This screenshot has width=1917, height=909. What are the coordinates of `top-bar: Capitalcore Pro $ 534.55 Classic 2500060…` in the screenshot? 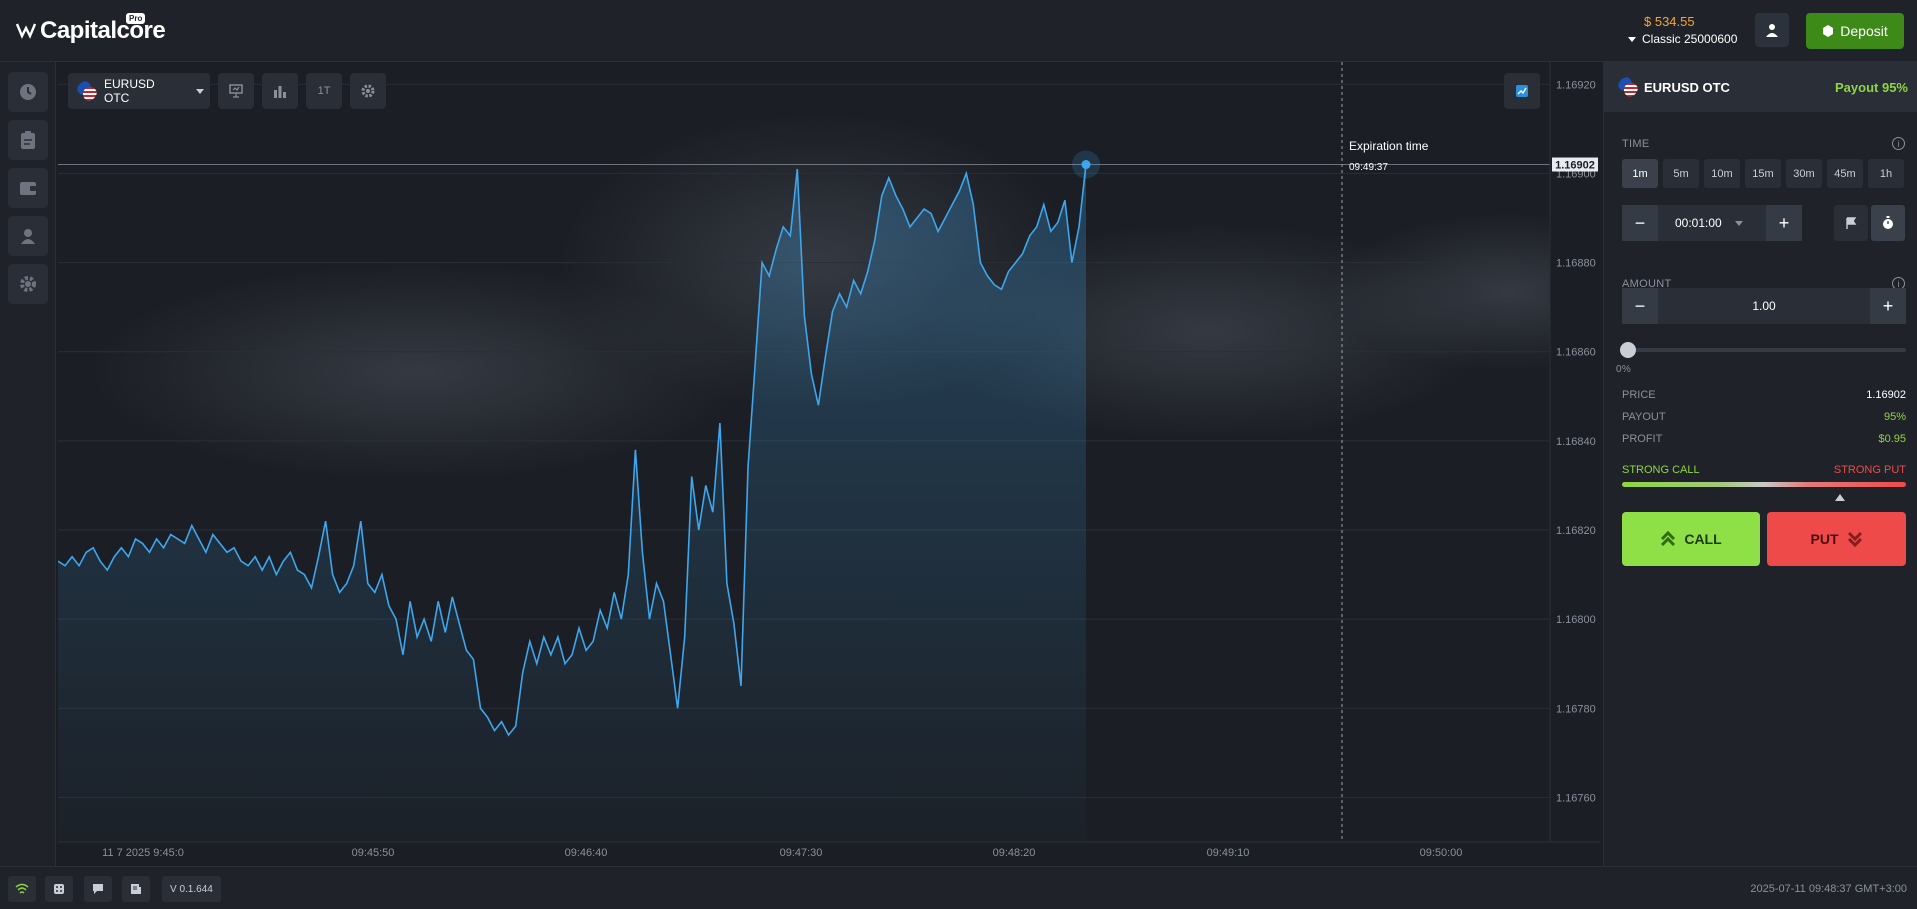 It's located at (958, 31).